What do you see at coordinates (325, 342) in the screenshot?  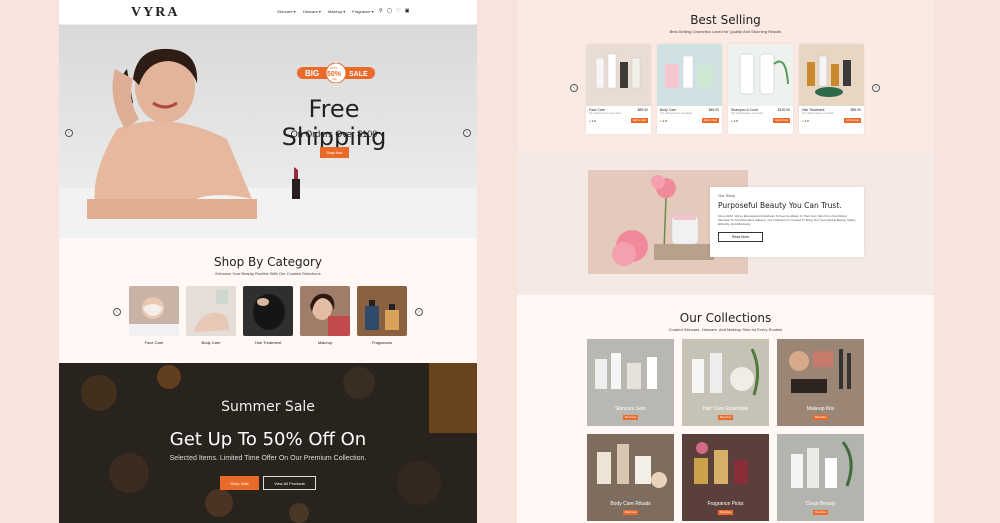 I see `category-label: Makeup` at bounding box center [325, 342].